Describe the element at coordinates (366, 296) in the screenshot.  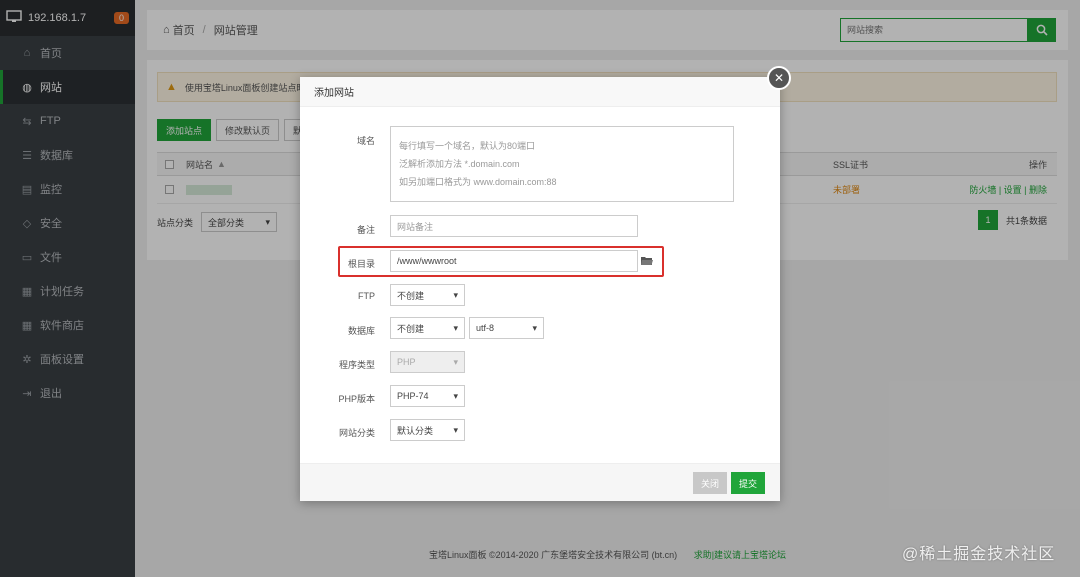
I see `ftp-label: FTP` at that location.